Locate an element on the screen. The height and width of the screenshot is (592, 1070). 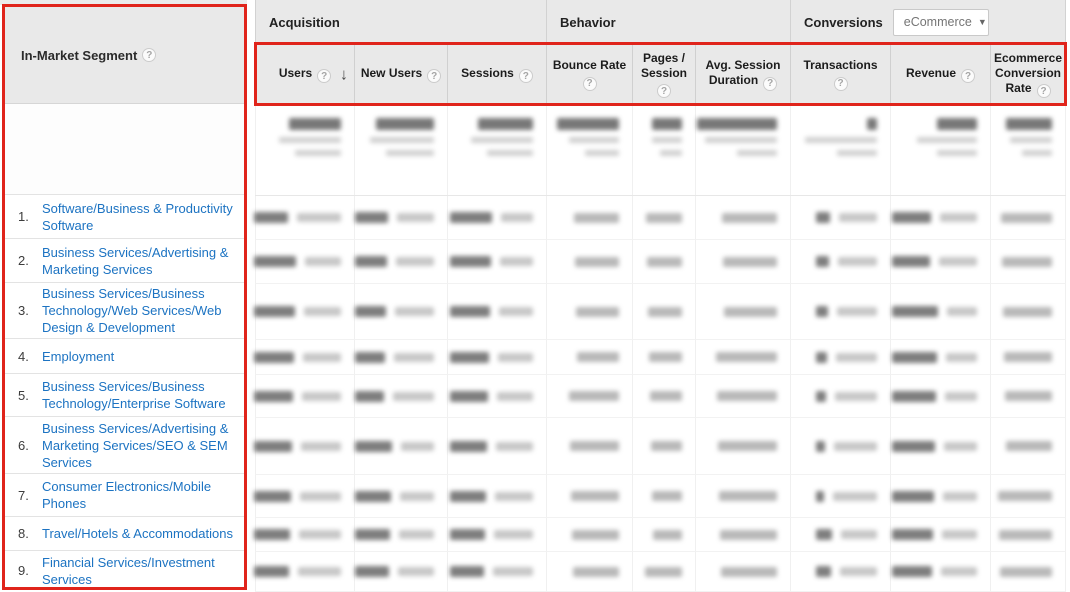
totals-cell-pages-session is located at coordinates (663, 150).